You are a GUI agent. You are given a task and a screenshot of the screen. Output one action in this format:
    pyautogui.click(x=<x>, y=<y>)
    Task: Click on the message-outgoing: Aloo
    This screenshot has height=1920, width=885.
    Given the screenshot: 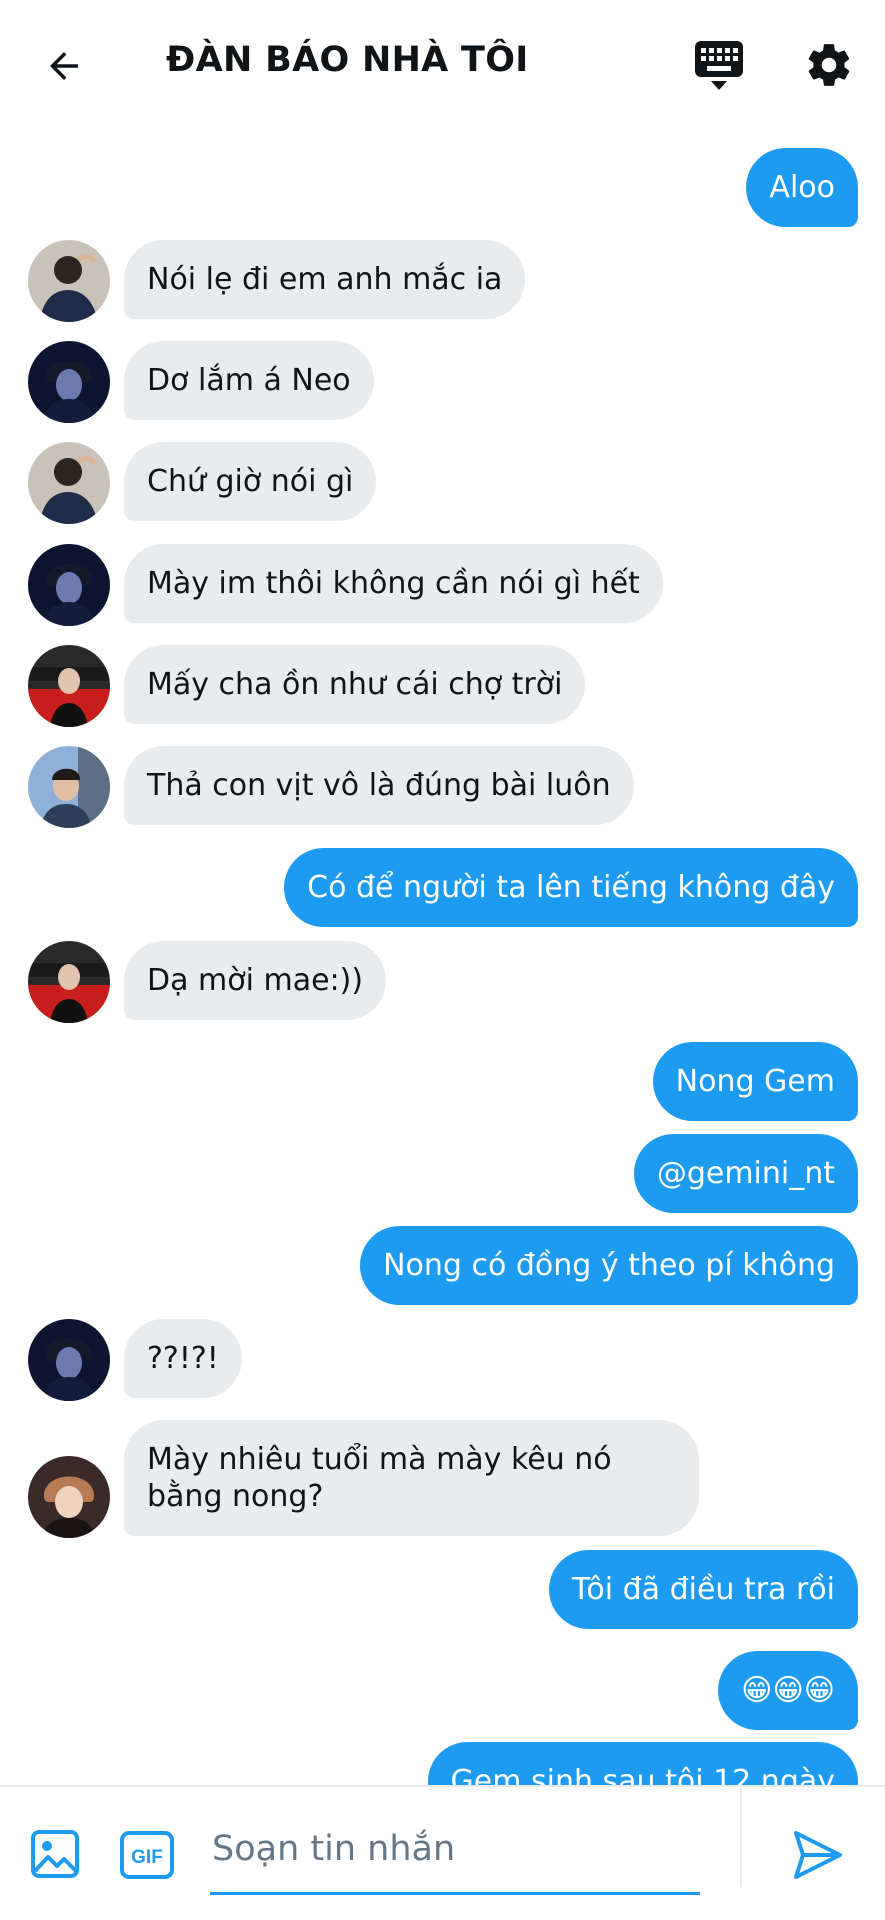 What is the action you would take?
    pyautogui.click(x=802, y=187)
    